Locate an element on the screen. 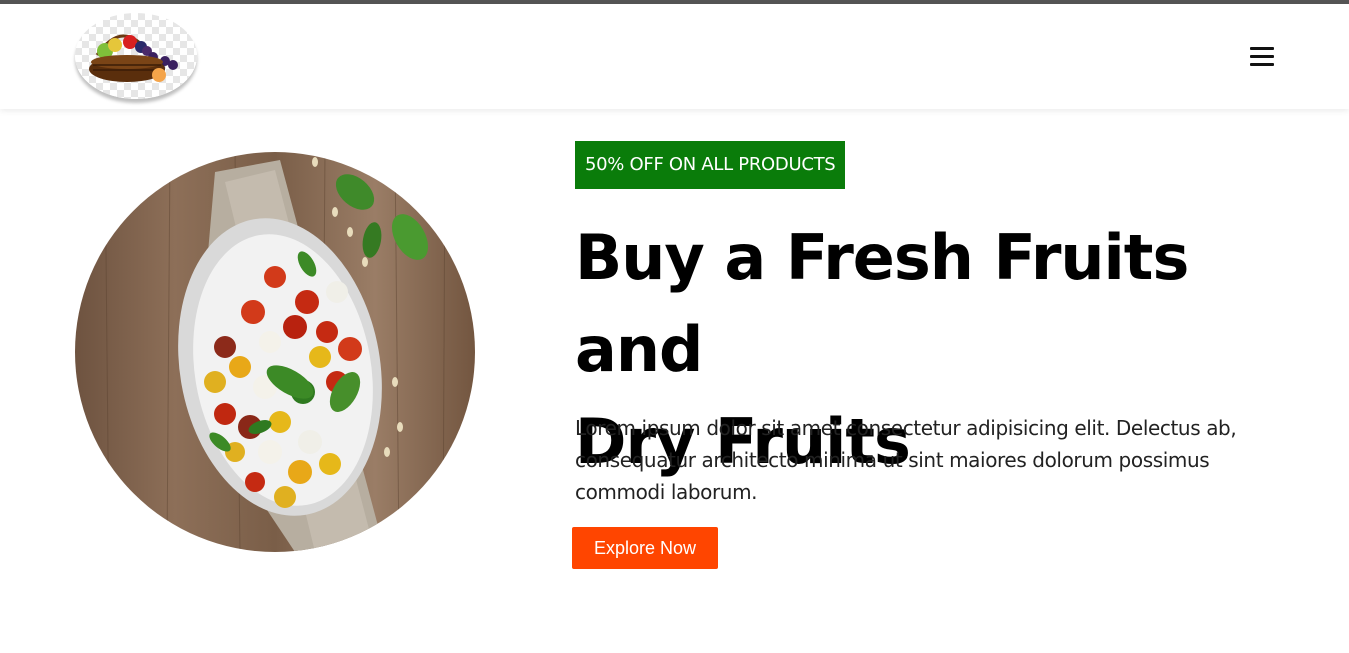 The height and width of the screenshot is (653, 1349). fruit-basket-icon is located at coordinates (133, 58).